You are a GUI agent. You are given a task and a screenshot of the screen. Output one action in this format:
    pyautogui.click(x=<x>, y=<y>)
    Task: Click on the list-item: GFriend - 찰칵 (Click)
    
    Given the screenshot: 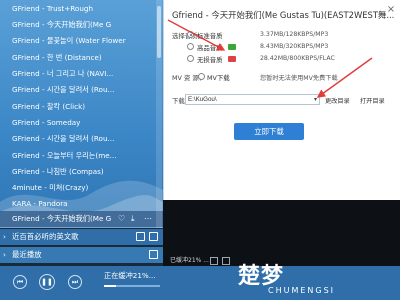 What is the action you would take?
    pyautogui.click(x=81, y=107)
    